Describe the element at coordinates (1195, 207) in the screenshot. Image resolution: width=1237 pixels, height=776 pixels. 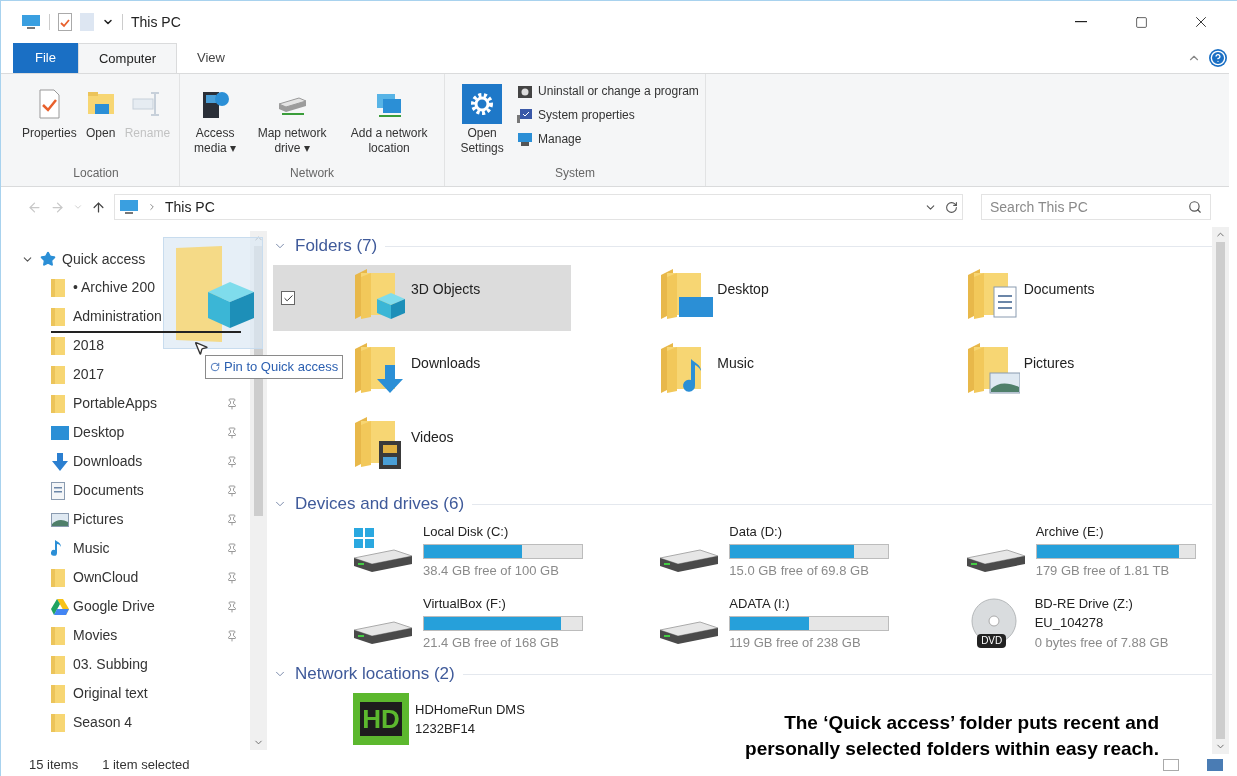
I see `search-icon` at that location.